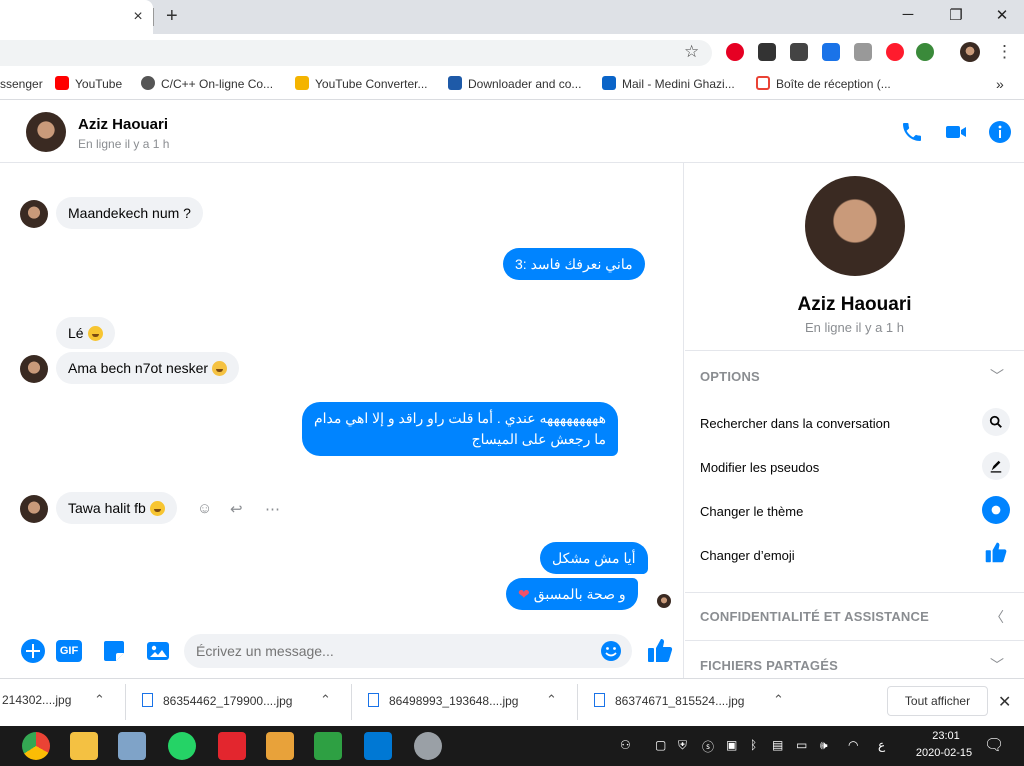 The height and width of the screenshot is (766, 1024). Describe the element at coordinates (46, 132) in the screenshot. I see `contact-avatar` at that location.